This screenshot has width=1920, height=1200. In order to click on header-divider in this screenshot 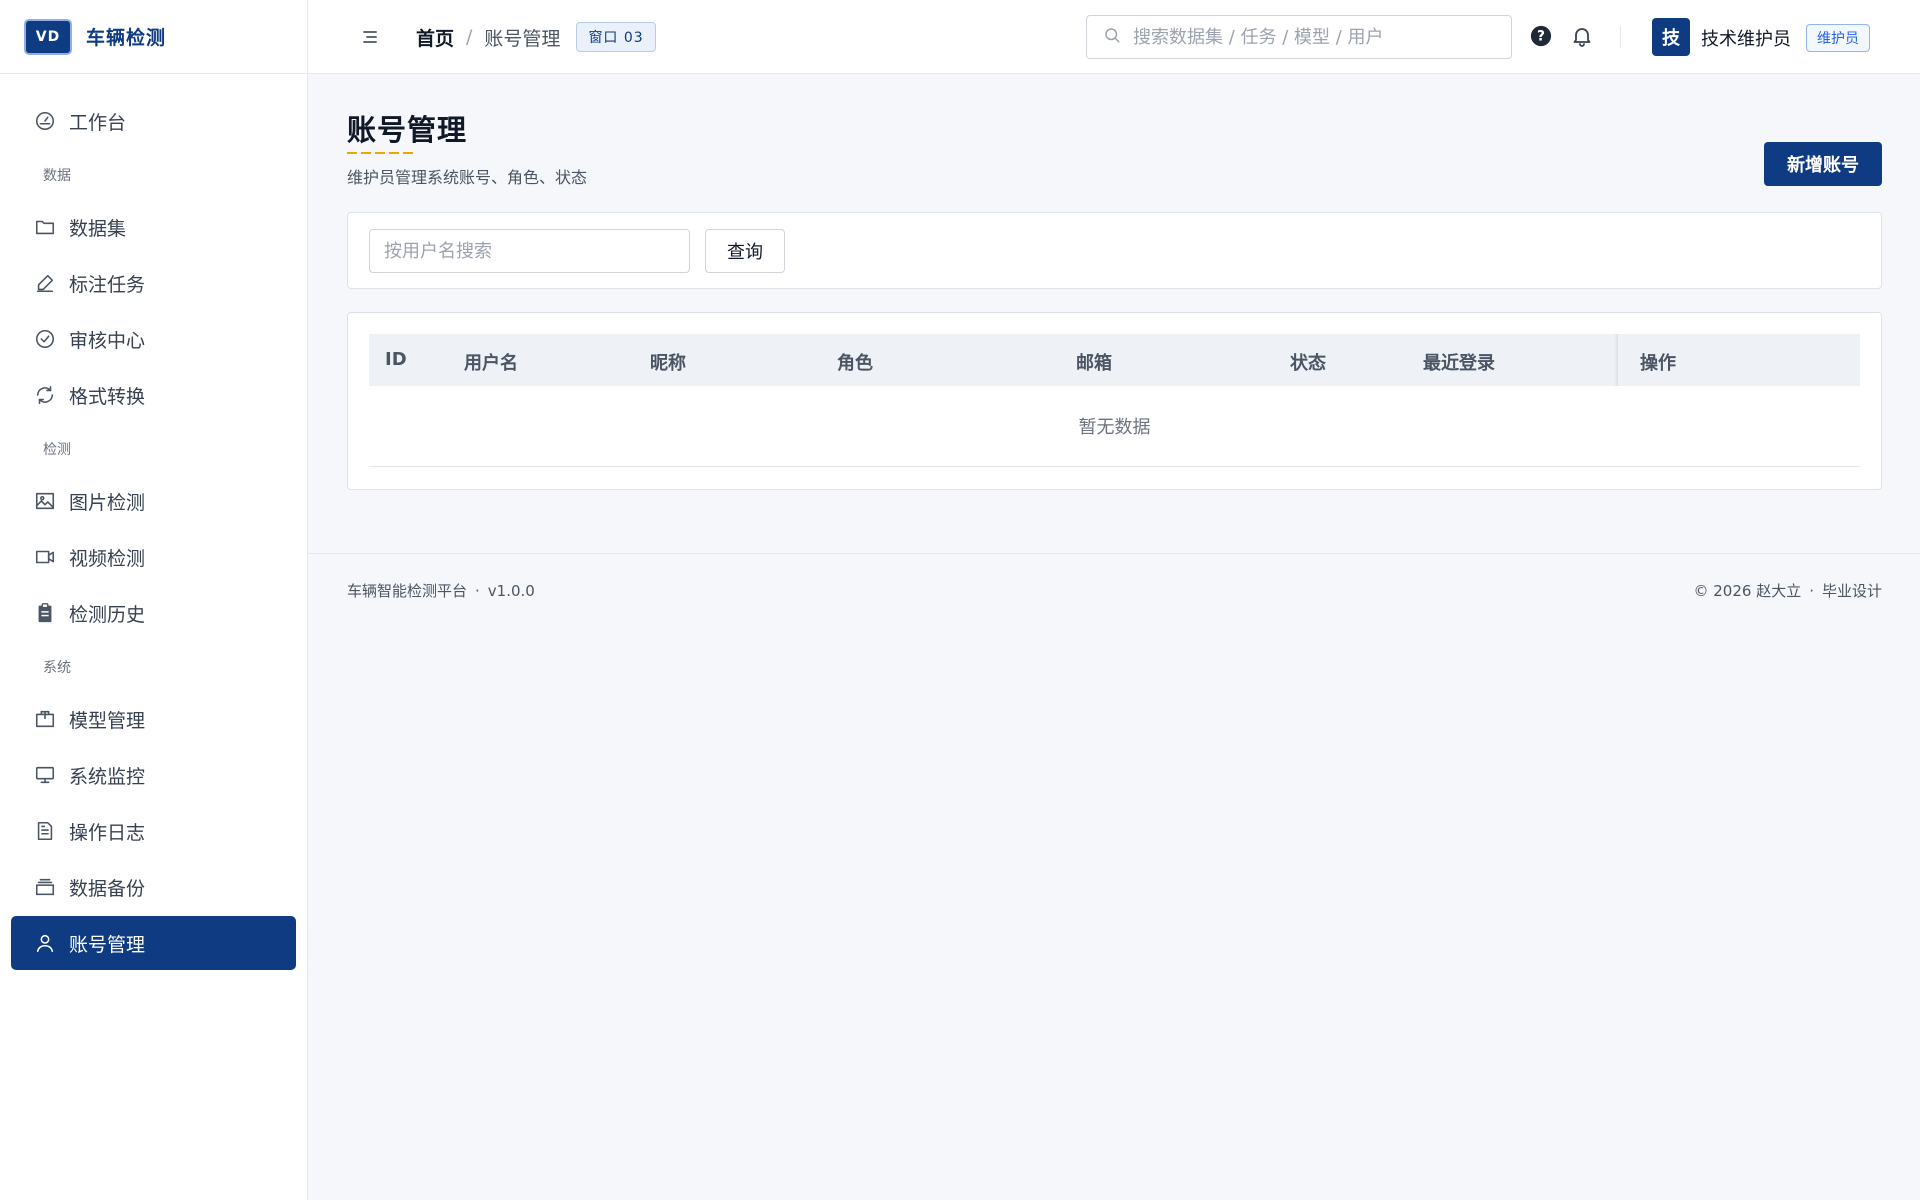, I will do `click(1620, 37)`.